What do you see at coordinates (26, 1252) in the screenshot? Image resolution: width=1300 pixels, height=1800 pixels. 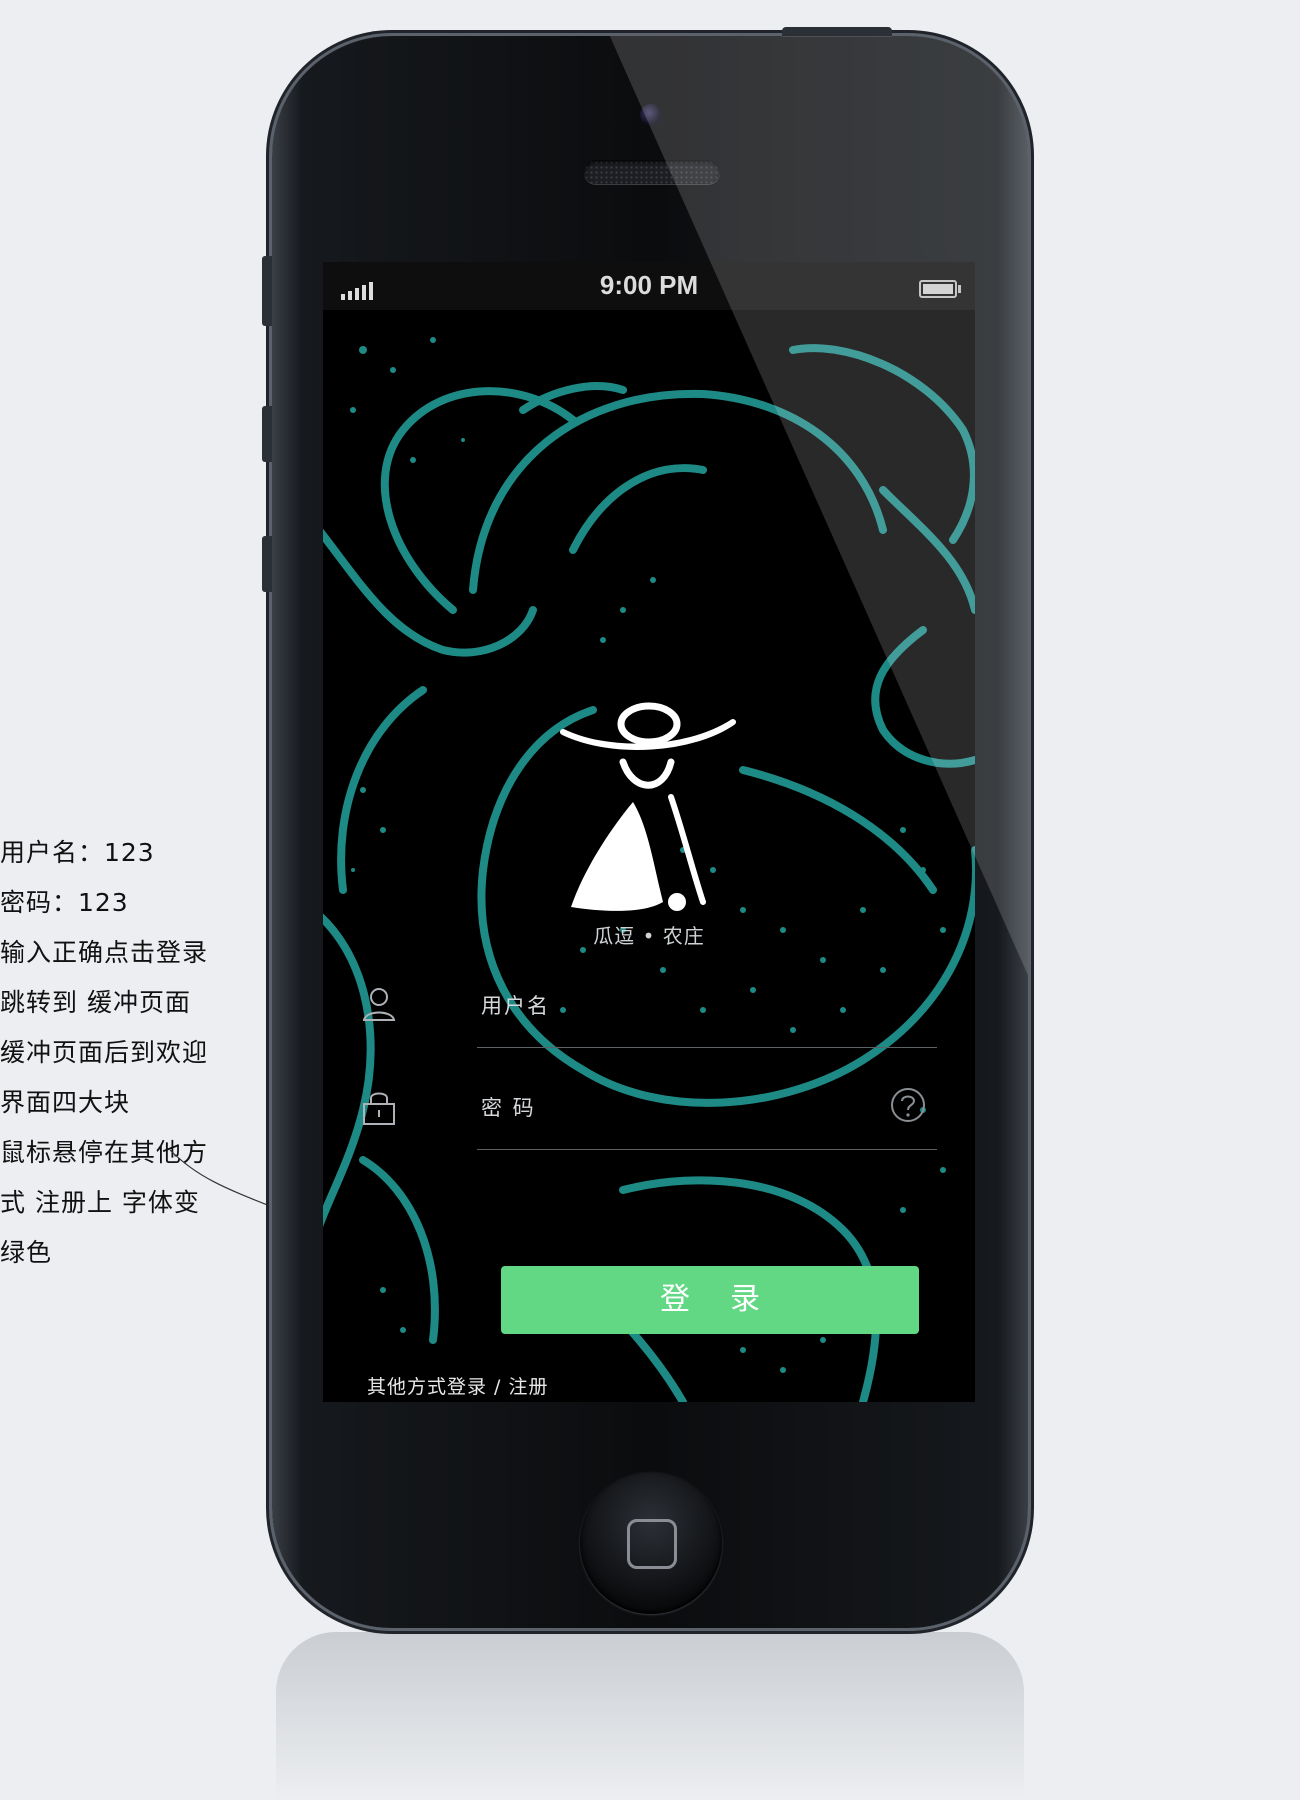 I see `note-line: 绿色` at bounding box center [26, 1252].